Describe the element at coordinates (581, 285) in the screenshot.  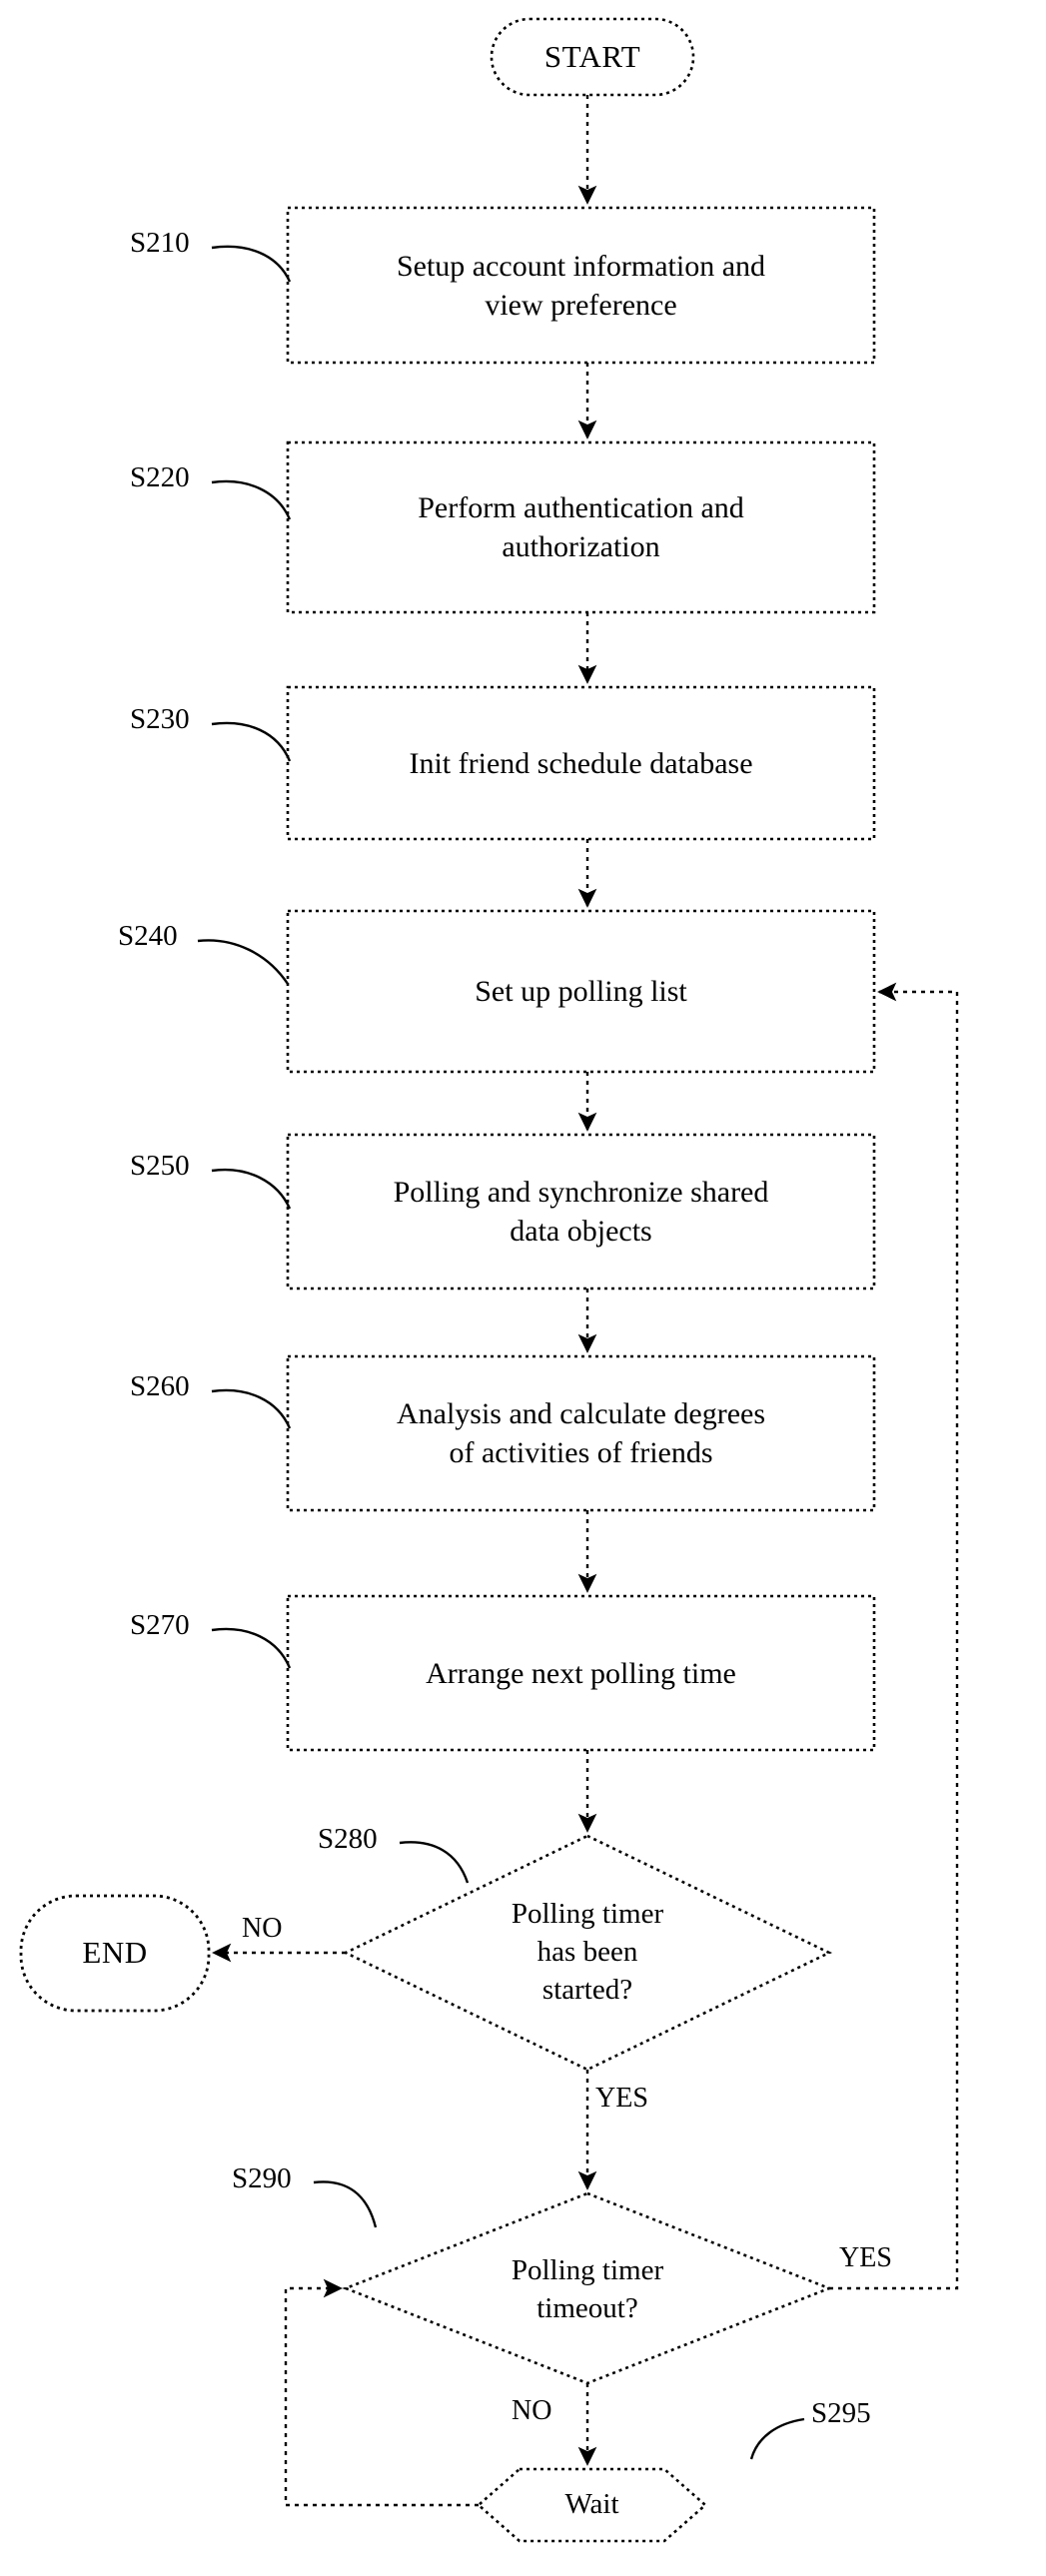
I see `process-box-s210-shape` at that location.